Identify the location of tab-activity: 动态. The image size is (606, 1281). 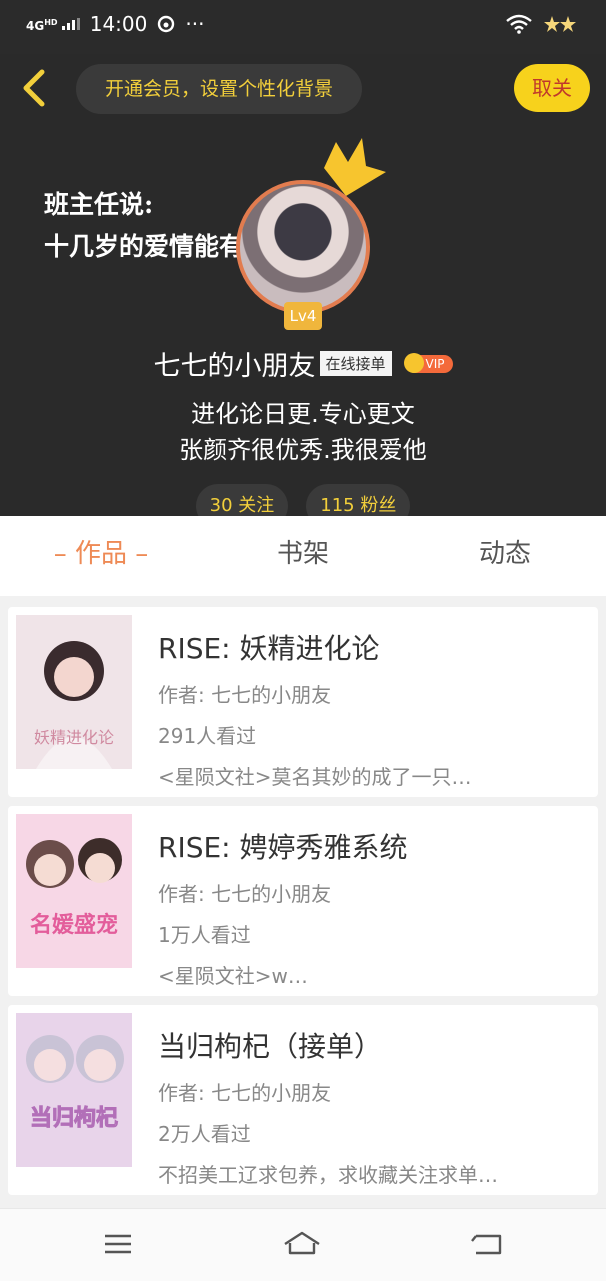
(505, 556).